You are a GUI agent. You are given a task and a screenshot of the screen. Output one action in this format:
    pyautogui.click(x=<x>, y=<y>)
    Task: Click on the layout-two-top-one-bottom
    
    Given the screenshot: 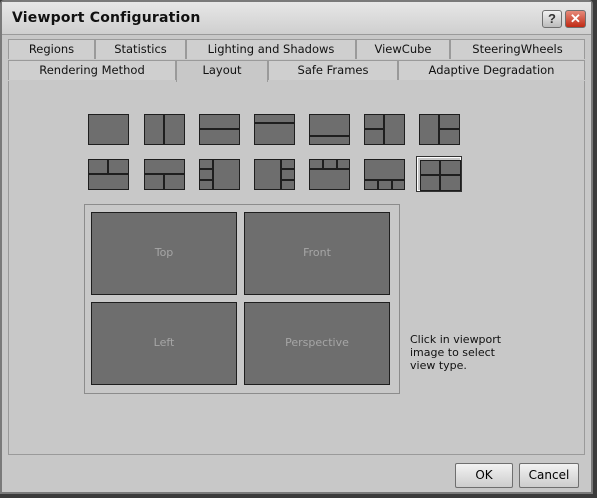 What is the action you would take?
    pyautogui.click(x=108, y=174)
    